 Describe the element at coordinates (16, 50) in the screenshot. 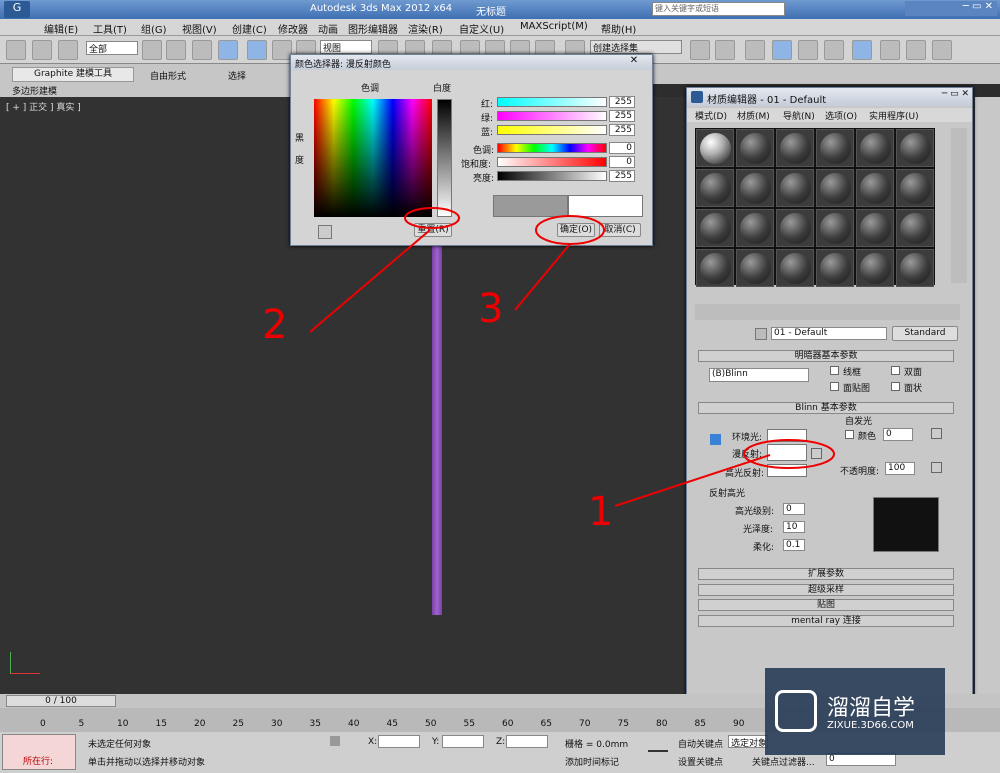

I see `link-icon` at that location.